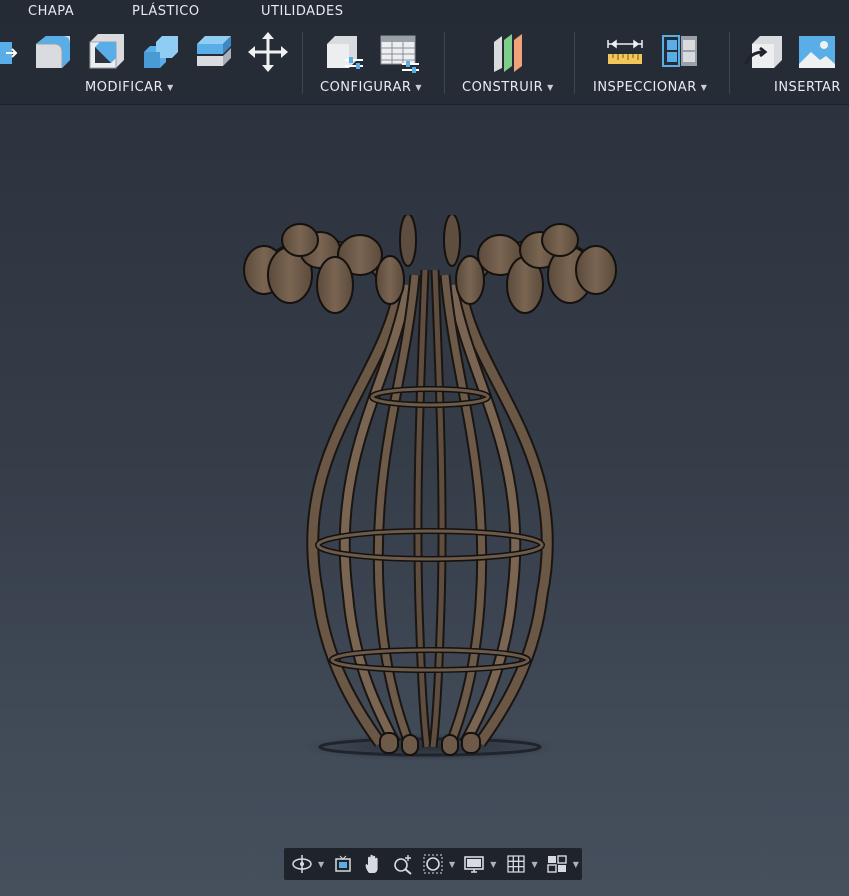 This screenshot has width=849, height=896. What do you see at coordinates (503, 87) in the screenshot?
I see `group-construir-label: CONSTRUIR` at bounding box center [503, 87].